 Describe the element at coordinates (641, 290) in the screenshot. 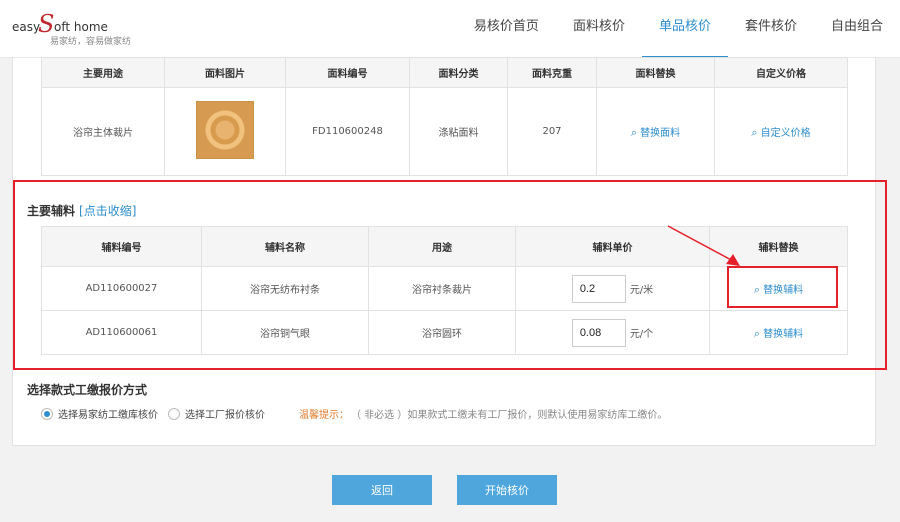

I see `aux-price-unit: 元/米` at that location.